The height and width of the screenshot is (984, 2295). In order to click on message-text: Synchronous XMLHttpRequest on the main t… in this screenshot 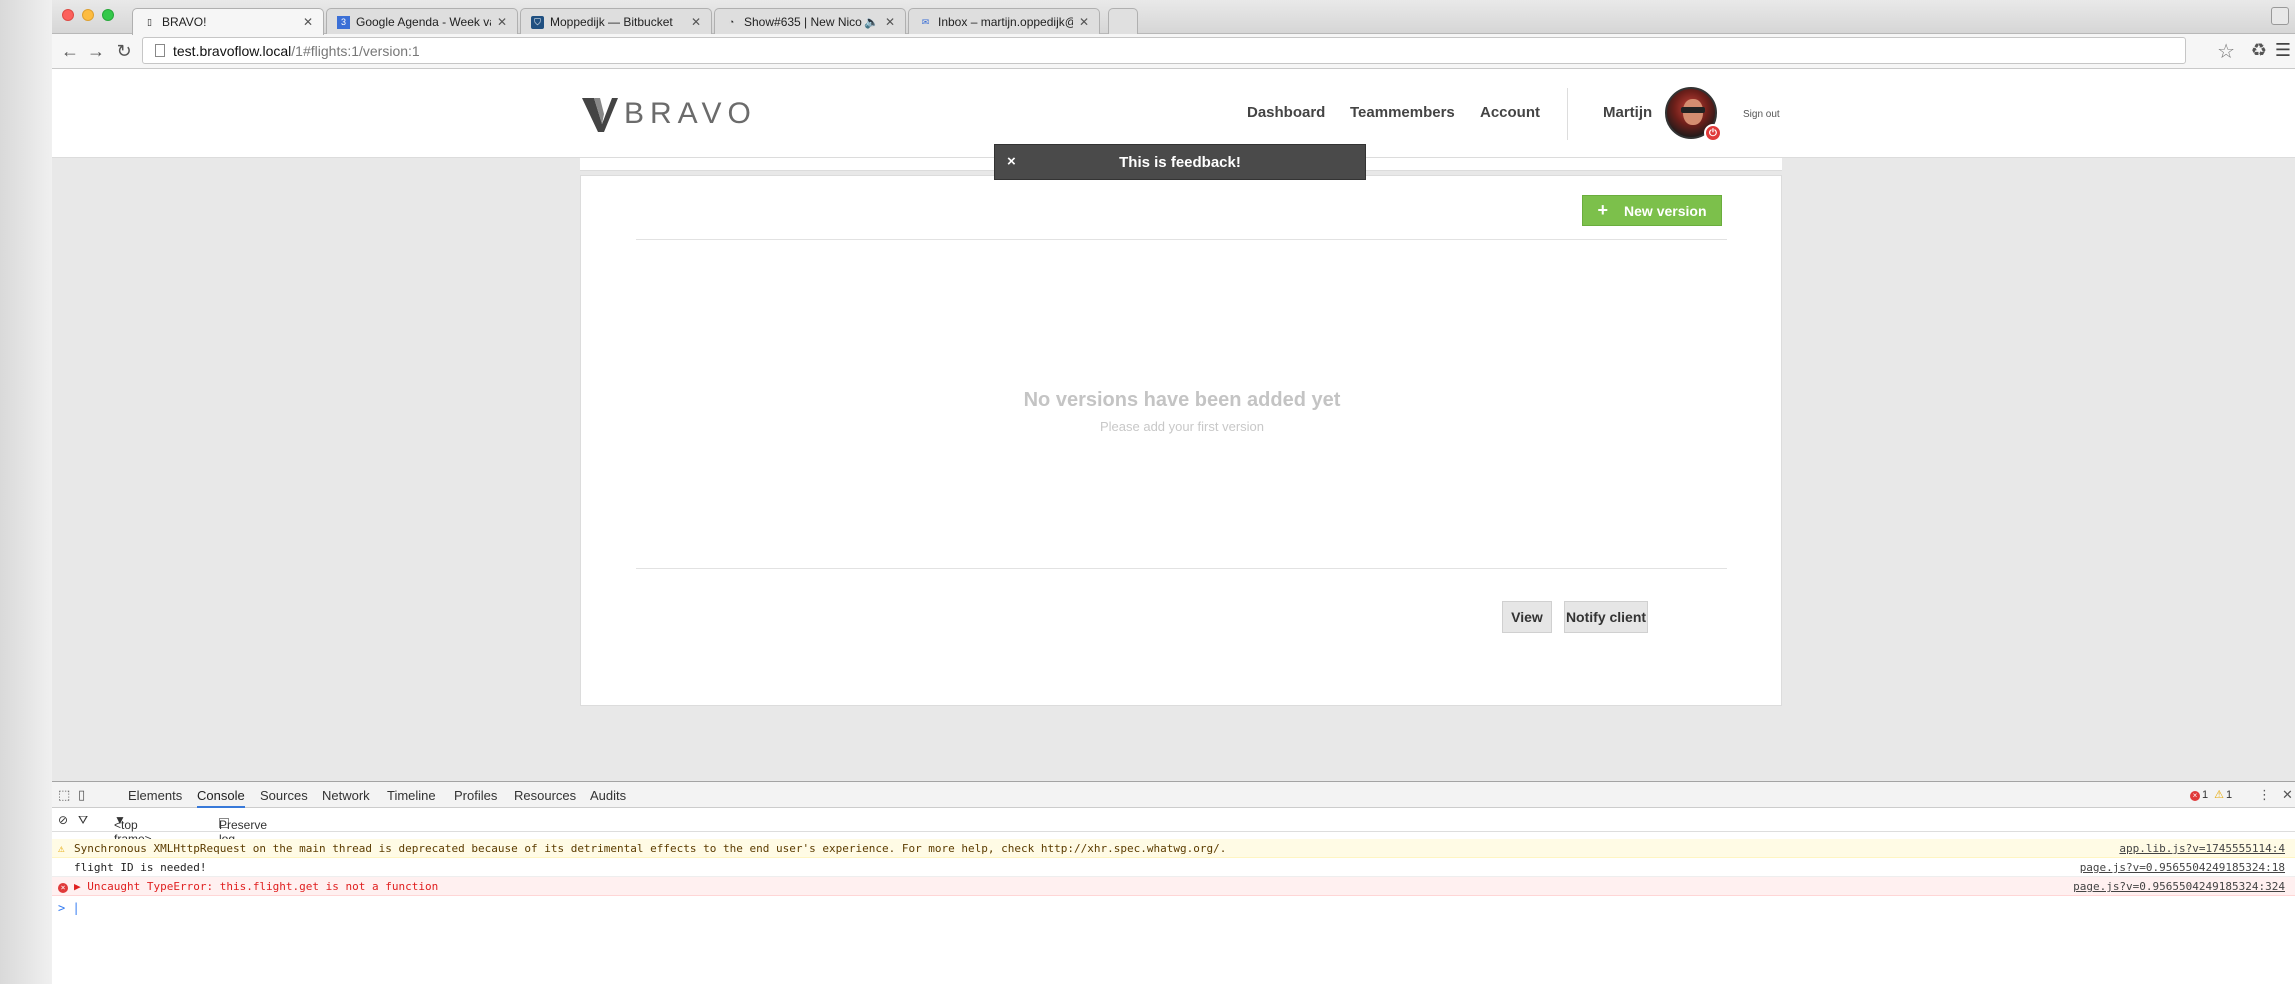, I will do `click(650, 848)`.